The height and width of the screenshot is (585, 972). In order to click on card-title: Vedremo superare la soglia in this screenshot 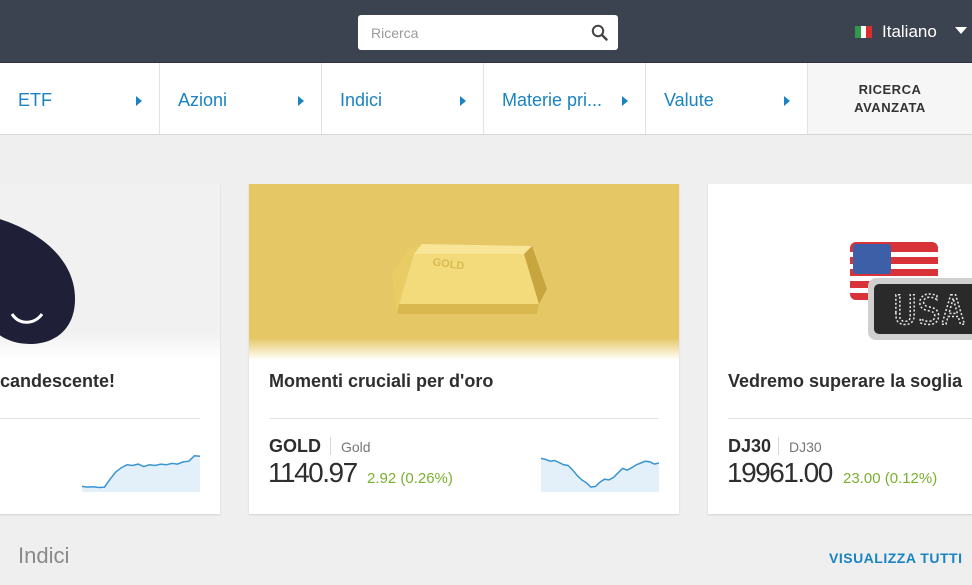, I will do `click(845, 381)`.